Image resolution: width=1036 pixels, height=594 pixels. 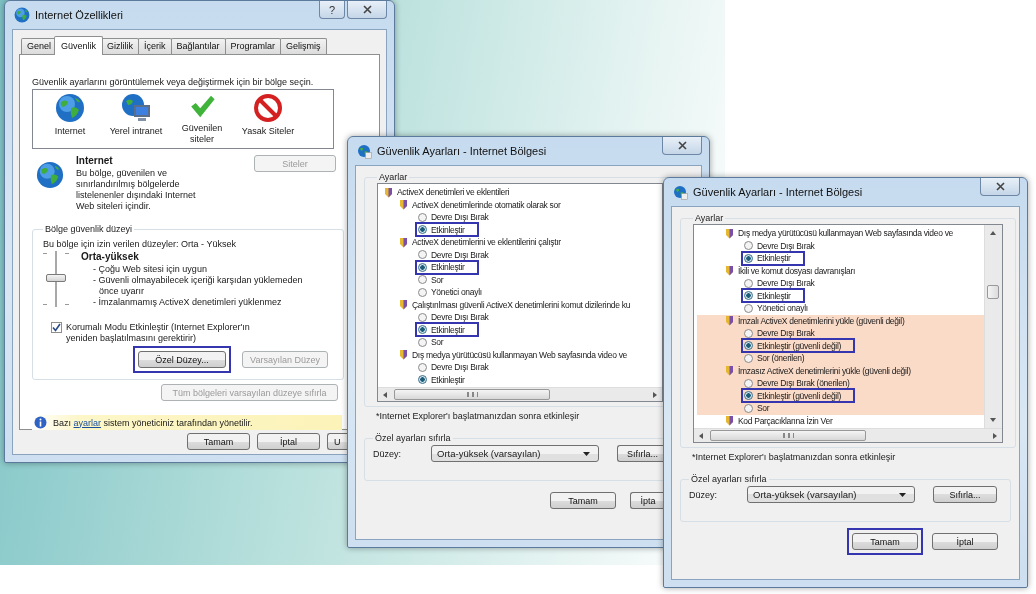 I want to click on globe-monitor-icon, so click(x=136, y=108).